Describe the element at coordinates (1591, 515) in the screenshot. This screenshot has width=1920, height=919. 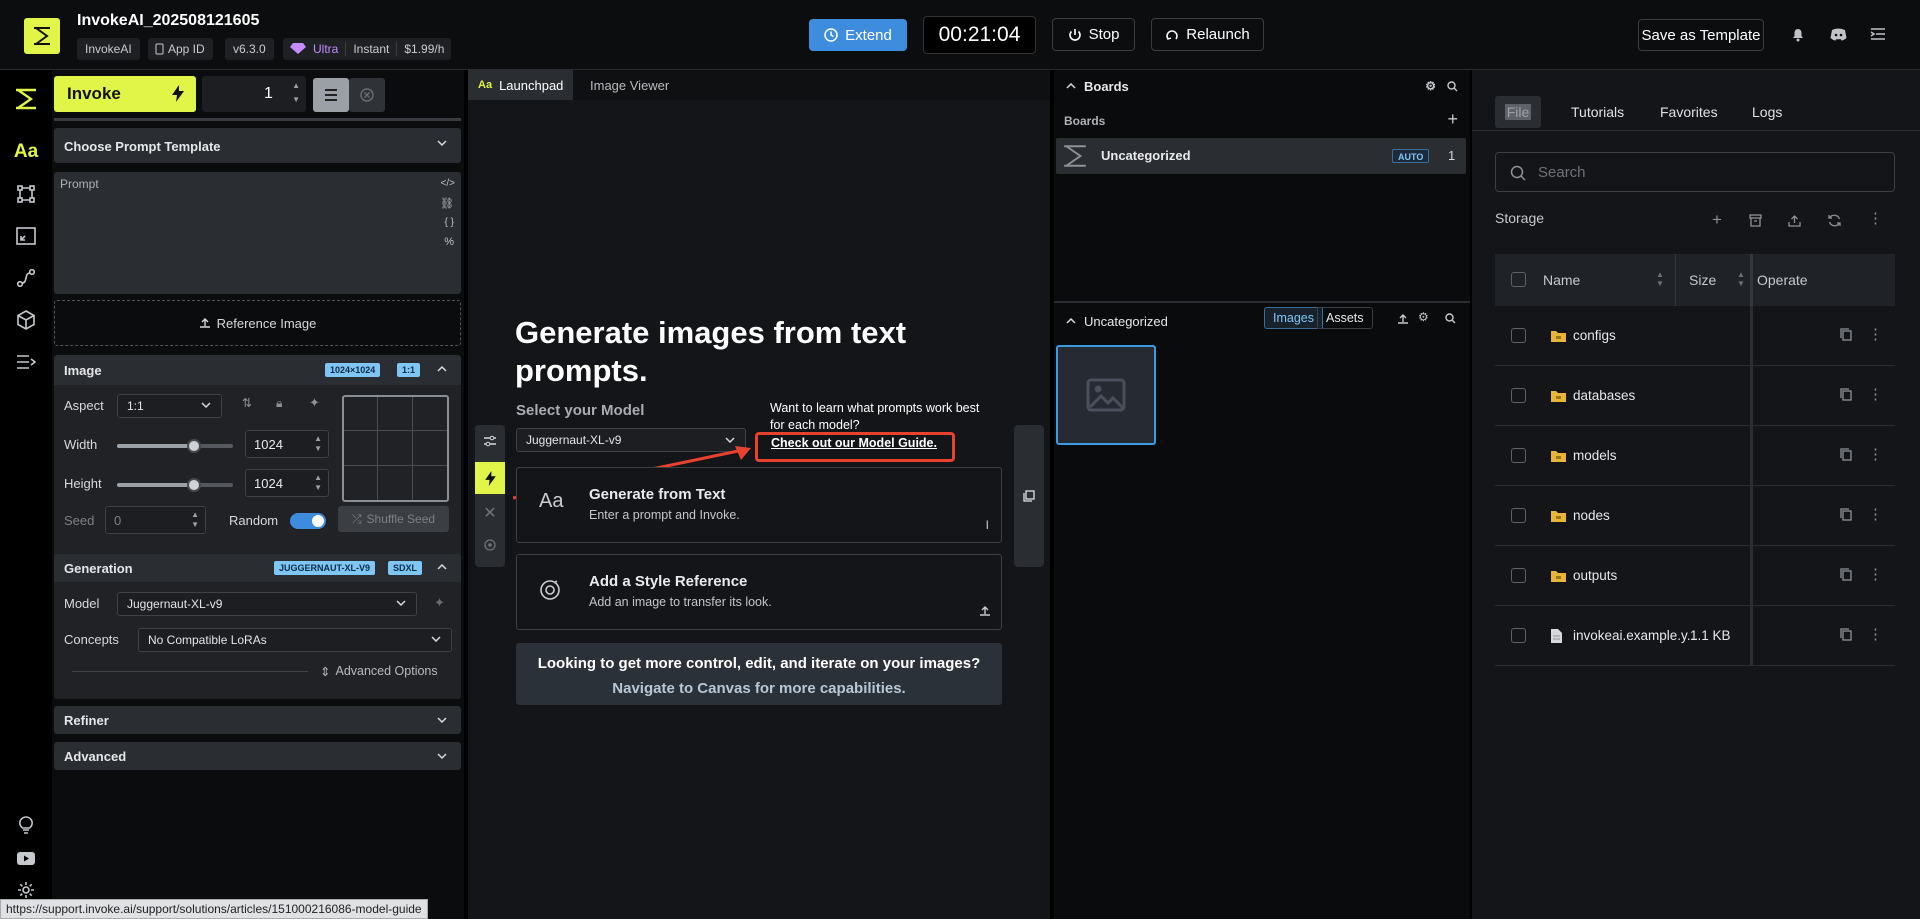
I see `file-name: nodes` at that location.